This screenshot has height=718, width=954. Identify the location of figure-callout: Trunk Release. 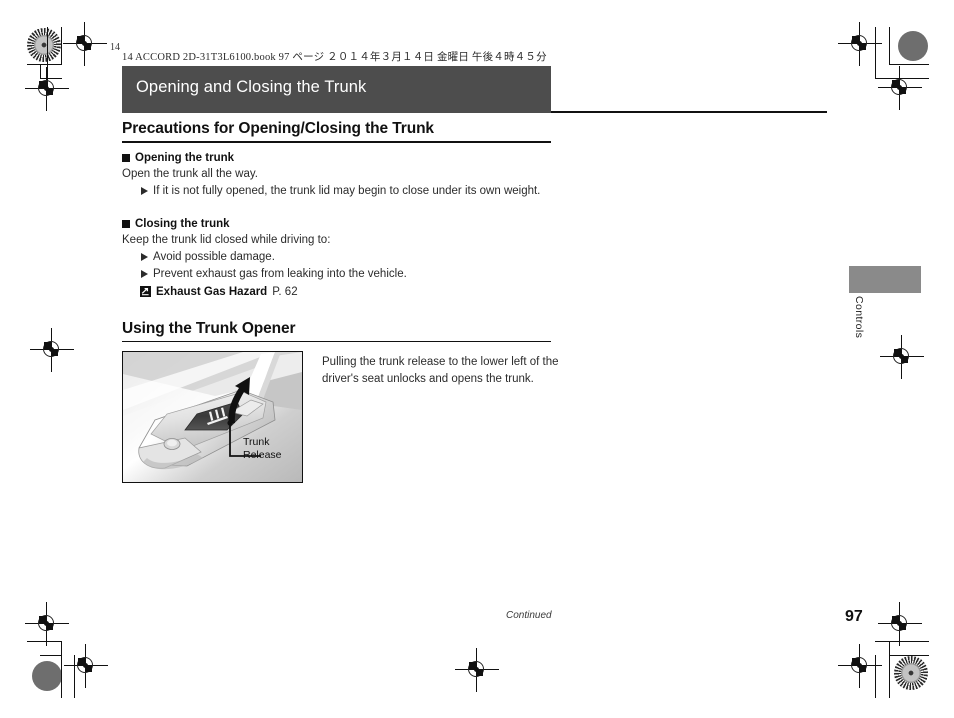
(270, 449).